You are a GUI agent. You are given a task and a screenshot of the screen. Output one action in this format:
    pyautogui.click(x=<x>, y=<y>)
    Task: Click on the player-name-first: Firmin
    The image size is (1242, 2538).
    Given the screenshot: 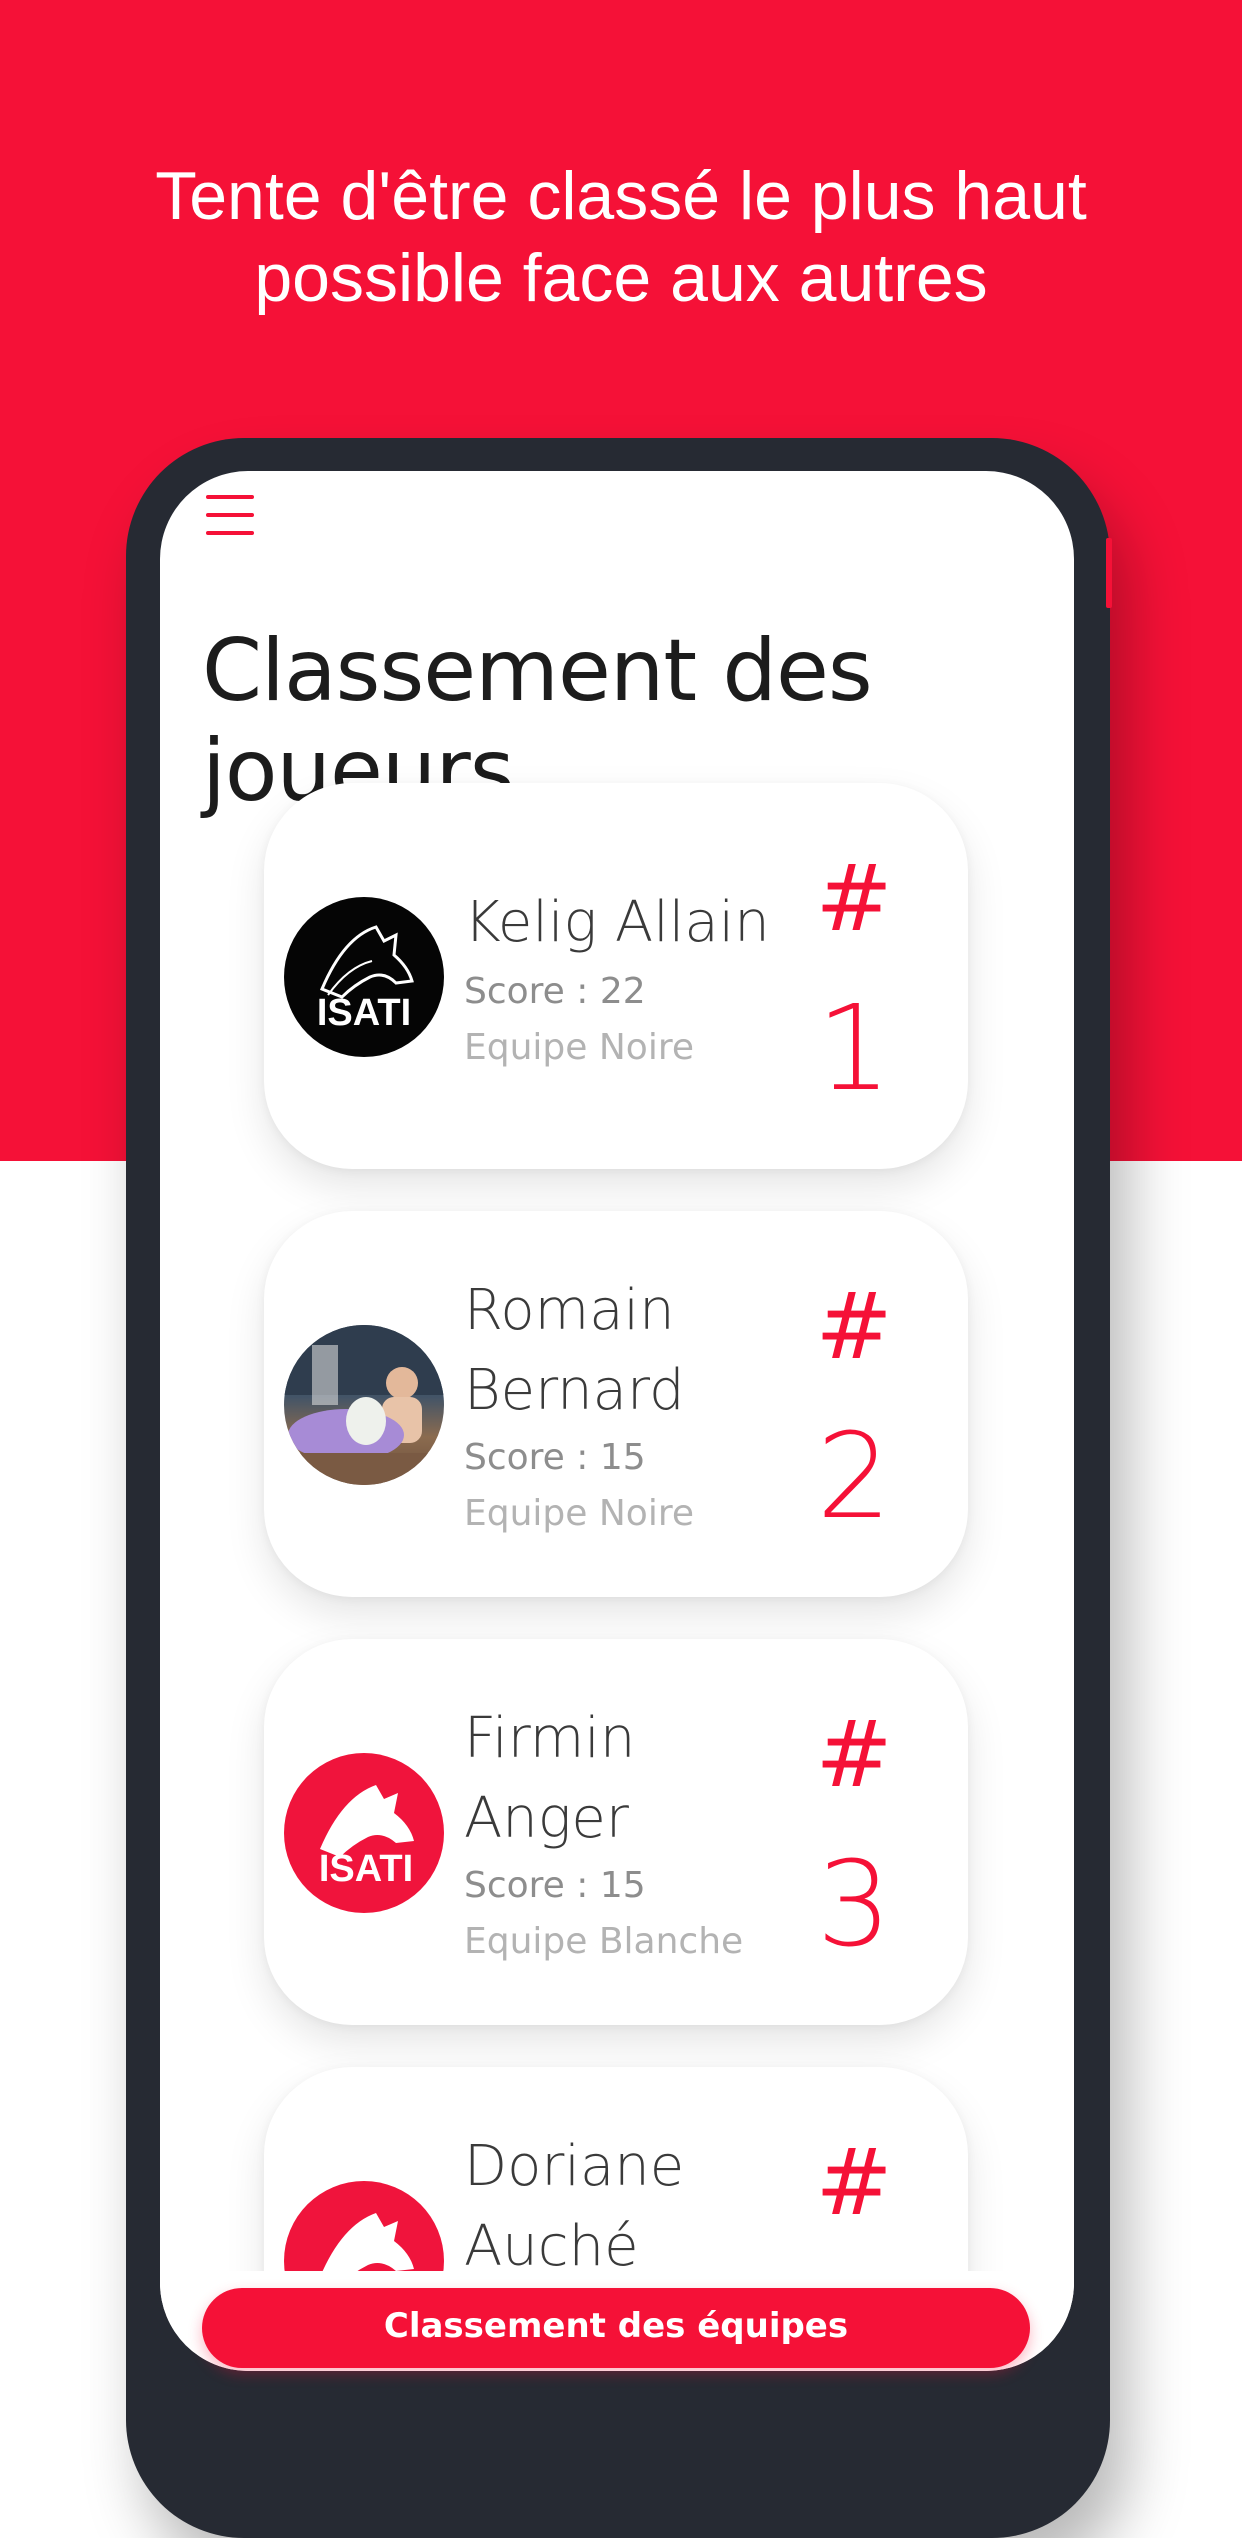 What is the action you would take?
    pyautogui.click(x=550, y=1738)
    